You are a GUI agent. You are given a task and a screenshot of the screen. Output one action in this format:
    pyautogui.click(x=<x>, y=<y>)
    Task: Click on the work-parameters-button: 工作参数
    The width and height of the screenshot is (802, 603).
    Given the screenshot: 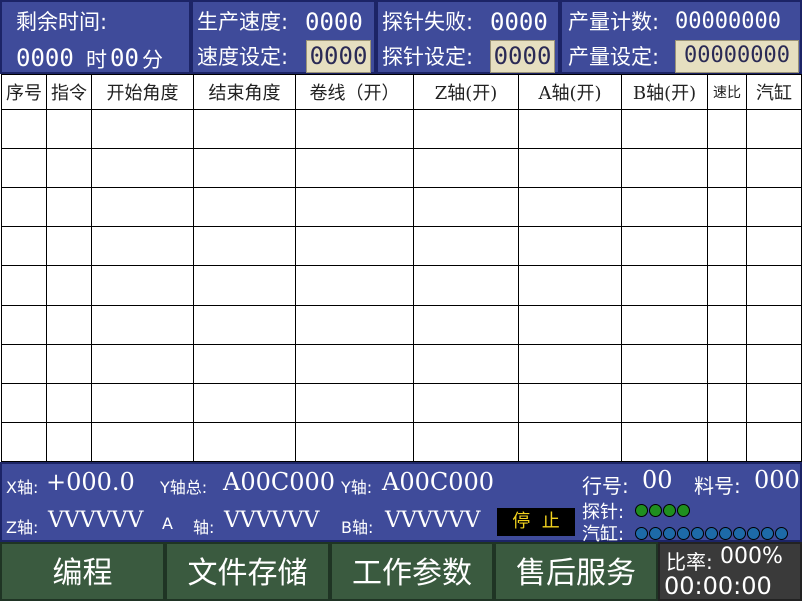 What is the action you would take?
    pyautogui.click(x=412, y=571)
    